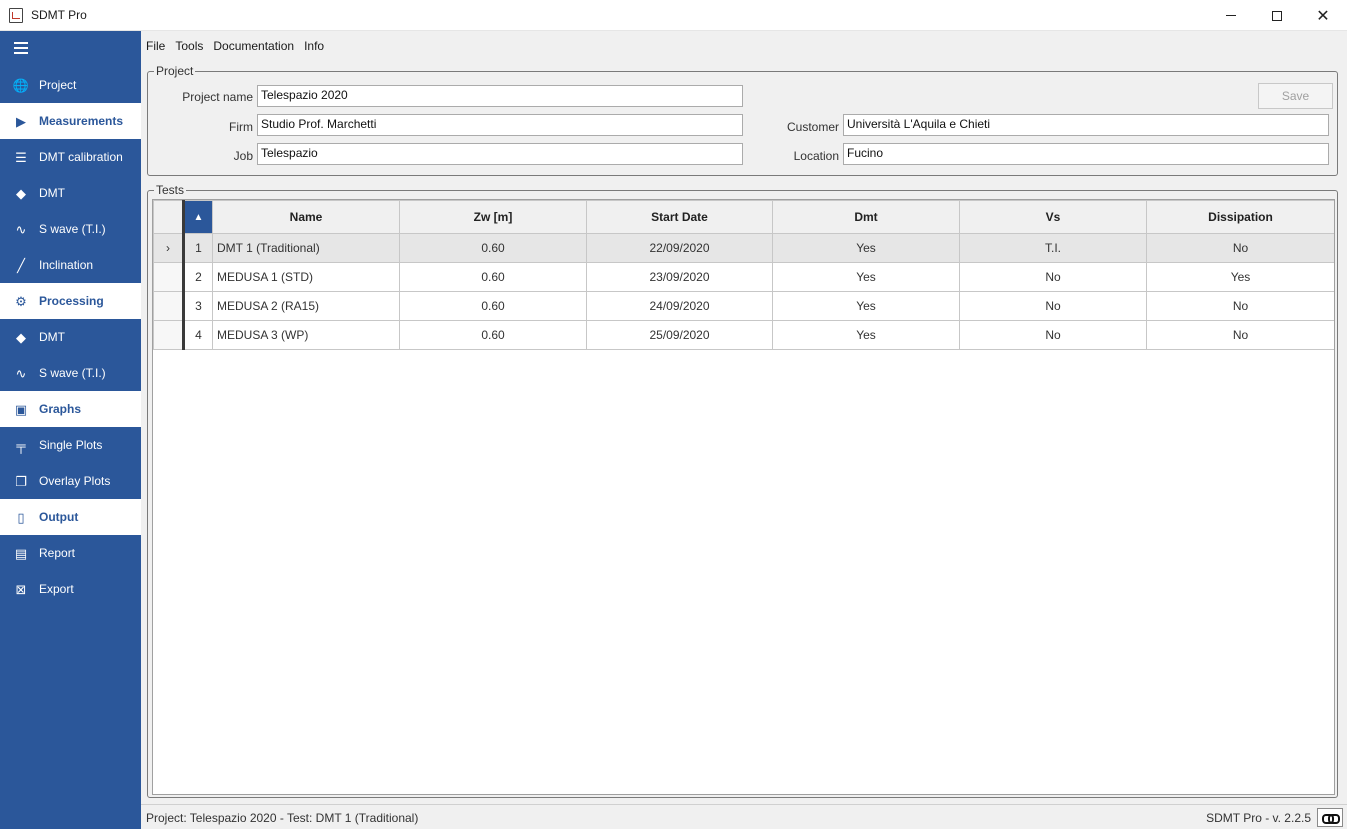  Describe the element at coordinates (70, 121) in the screenshot. I see `sidebar-section-measurements: ▶ Measurements` at that location.